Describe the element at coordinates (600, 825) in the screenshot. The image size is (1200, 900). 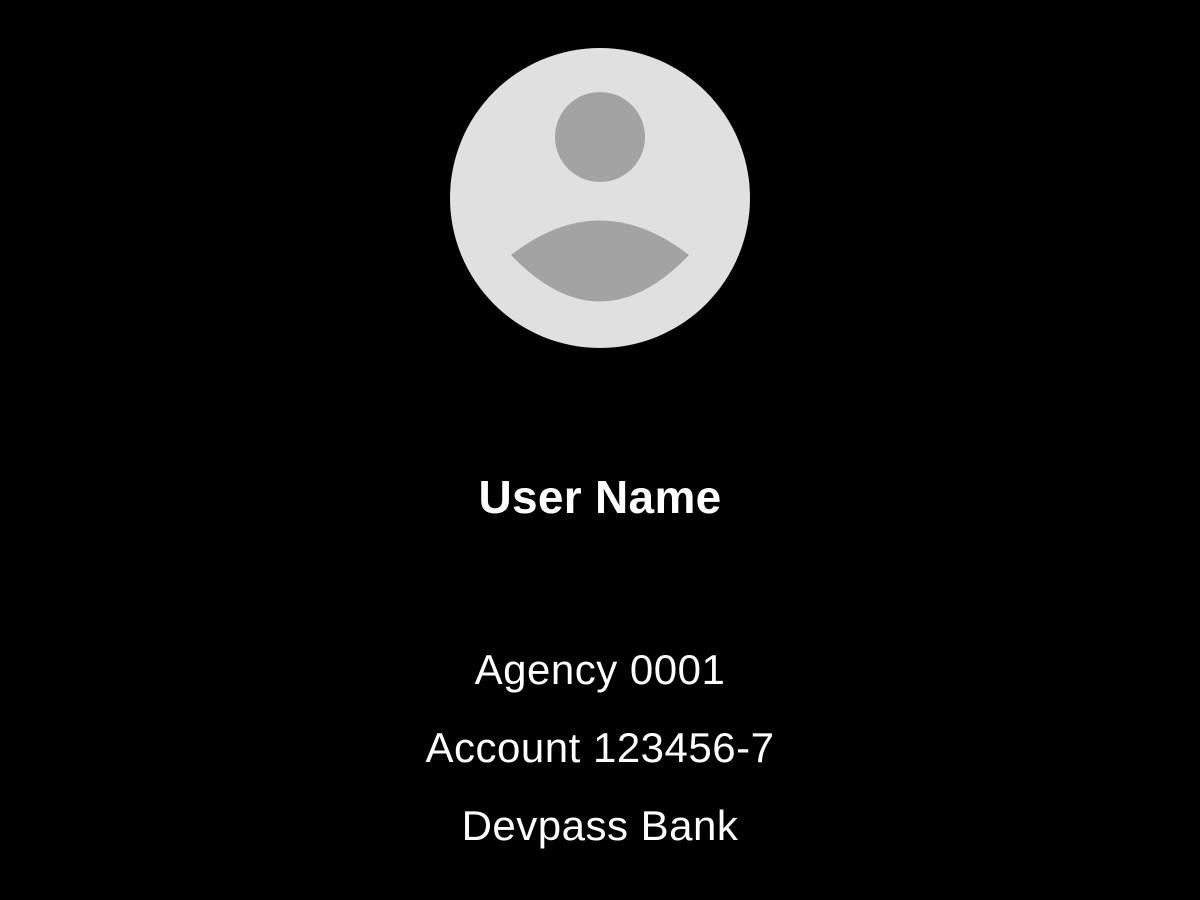
I see `bank-name: Devpass Bank` at that location.